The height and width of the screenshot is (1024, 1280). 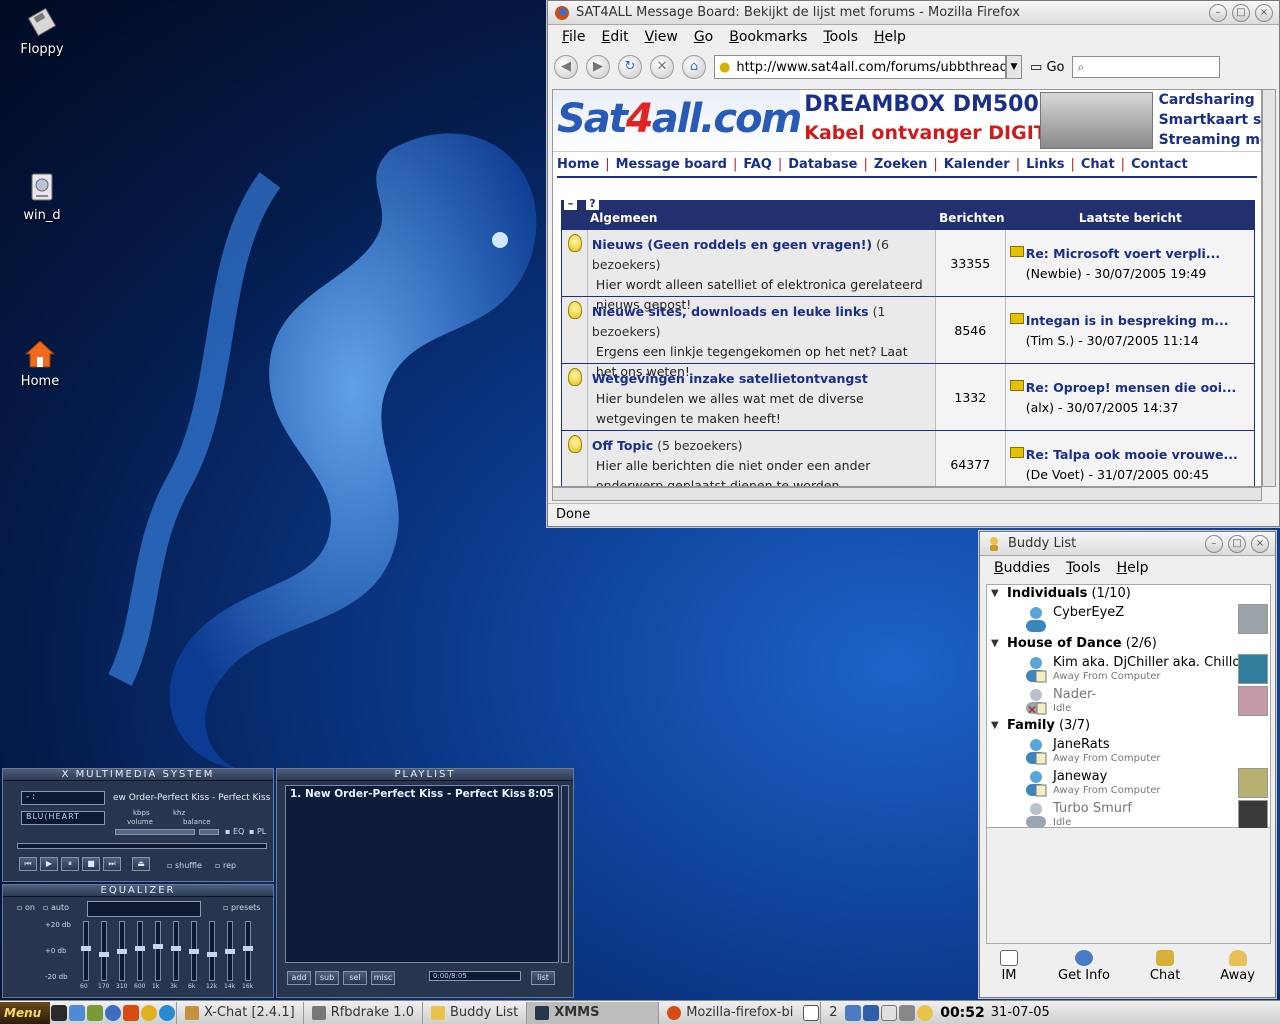 I want to click on play-button: ▶, so click(x=49, y=864).